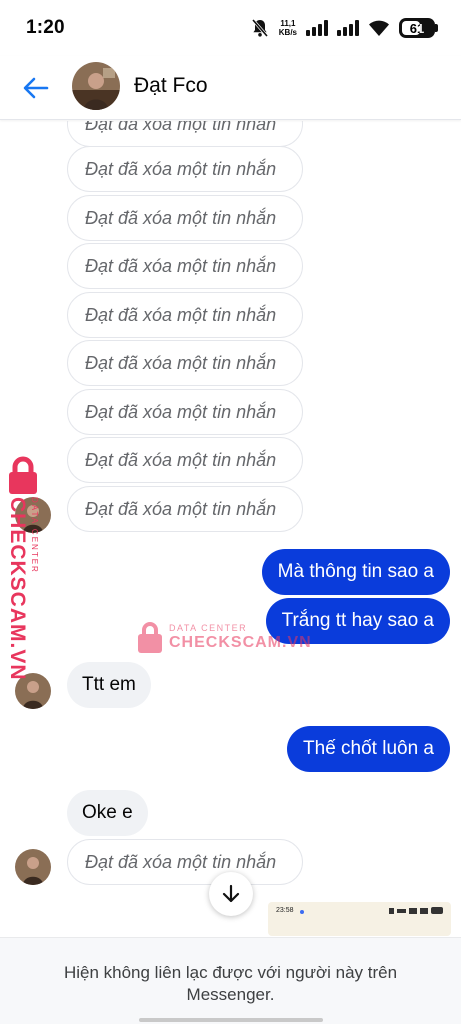  Describe the element at coordinates (302, 912) in the screenshot. I see `thumbnail-dot` at that location.